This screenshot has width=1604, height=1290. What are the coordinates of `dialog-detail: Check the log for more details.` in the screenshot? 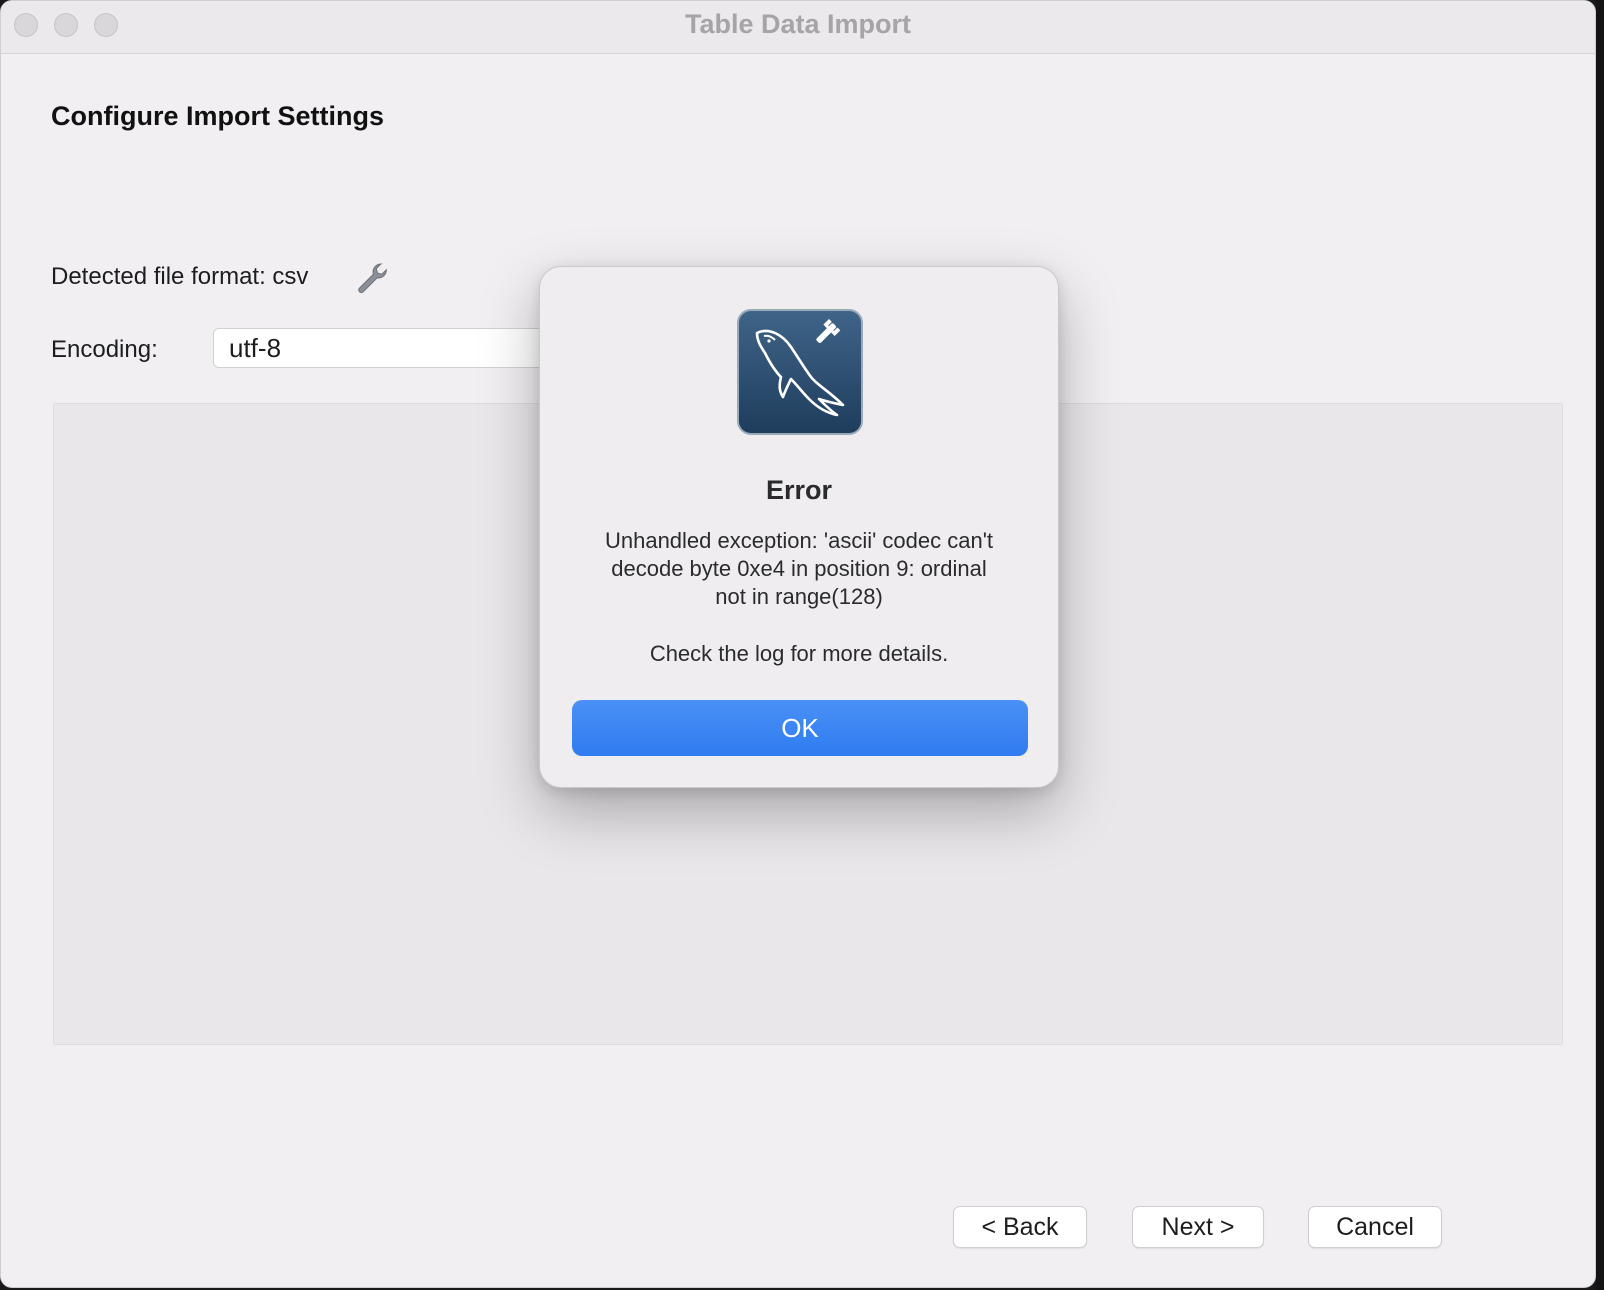 It's located at (799, 653).